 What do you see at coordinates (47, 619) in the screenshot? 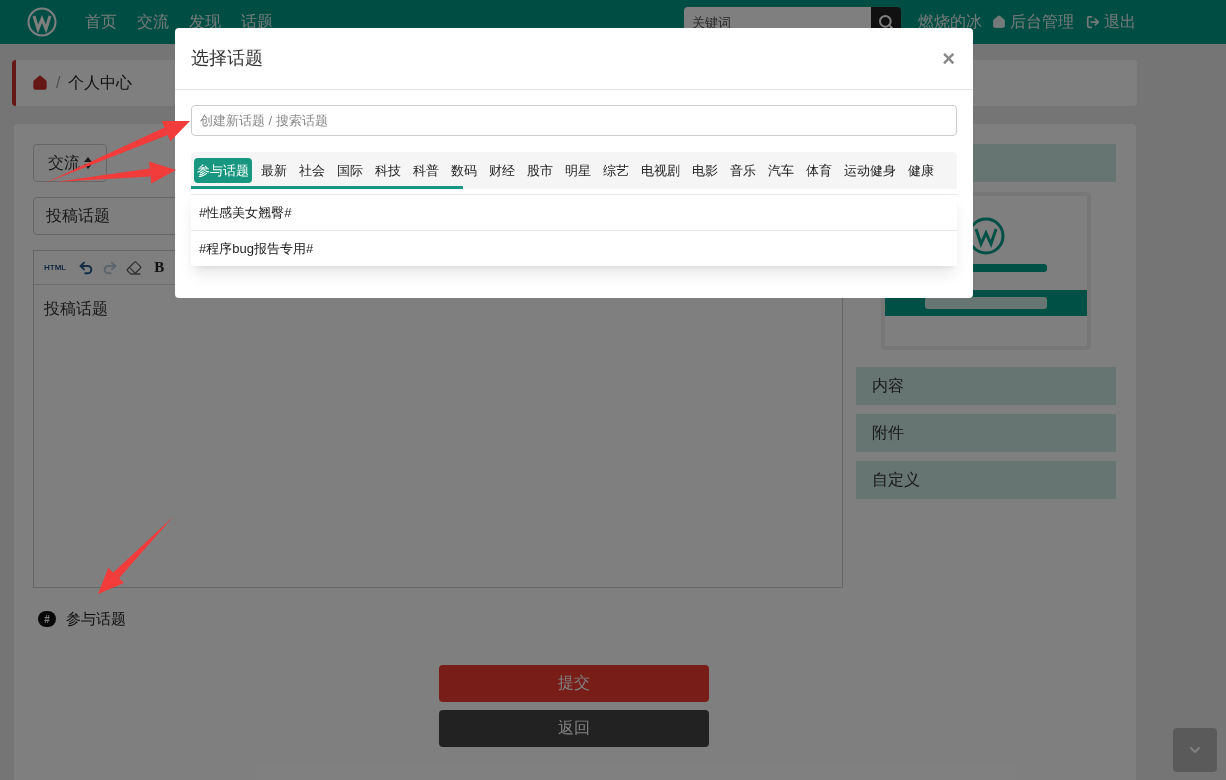
I see `hash-badge: #` at bounding box center [47, 619].